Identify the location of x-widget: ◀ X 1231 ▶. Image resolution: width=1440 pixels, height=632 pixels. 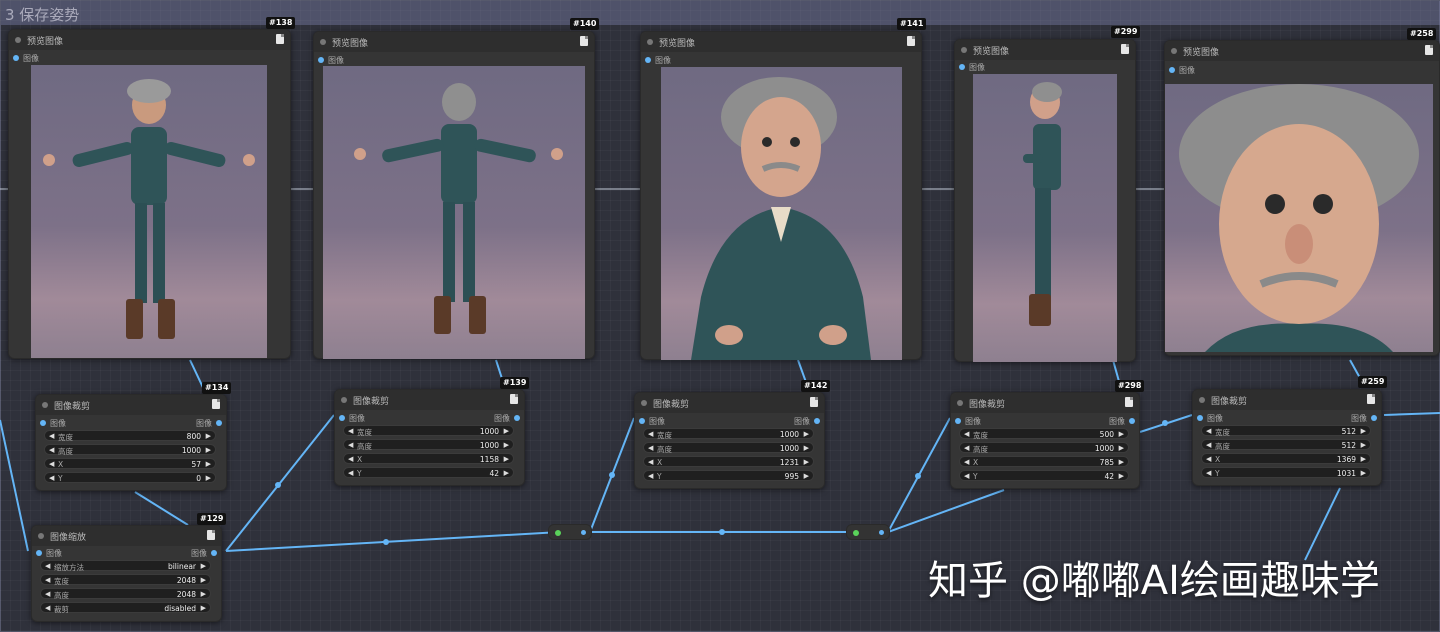
(728, 461).